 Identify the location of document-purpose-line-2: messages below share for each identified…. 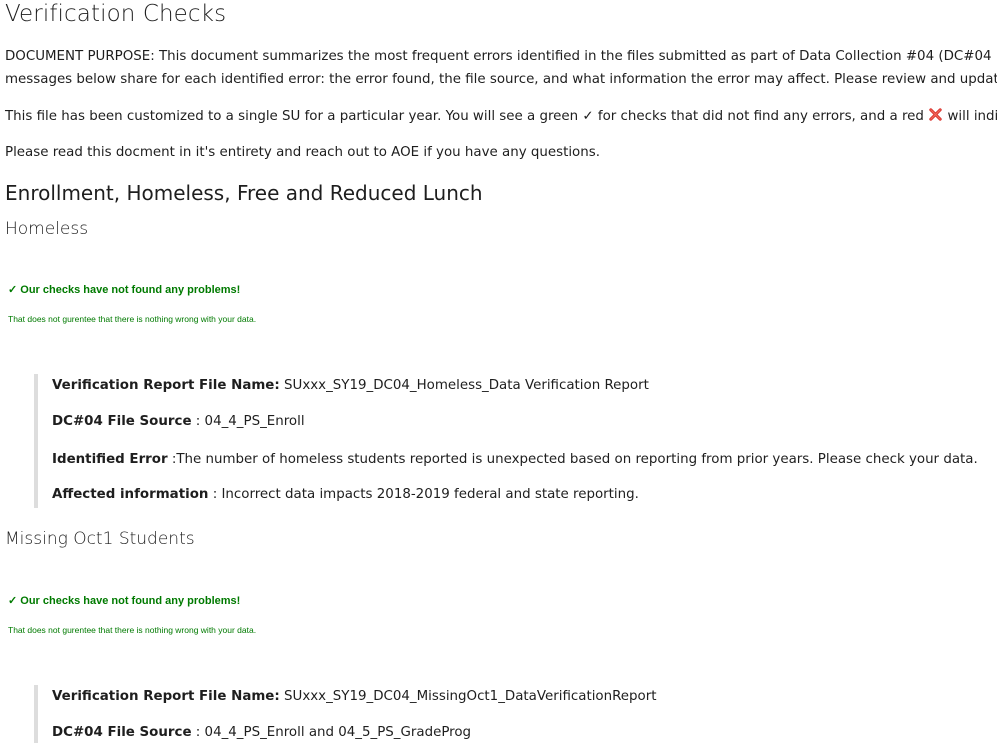
(501, 79).